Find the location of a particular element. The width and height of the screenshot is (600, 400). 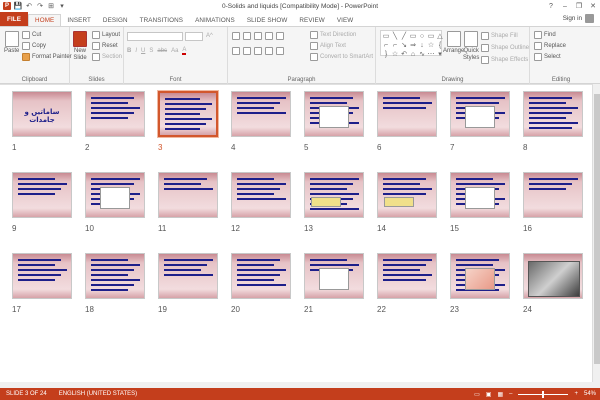

justify-icon is located at coordinates (269, 51).